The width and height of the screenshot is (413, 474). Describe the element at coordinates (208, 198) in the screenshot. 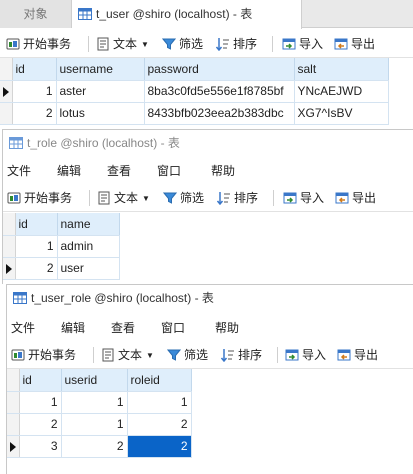

I see `toolbar: 开始事务 文本 ▼ 筛选 排序 导入 导出` at that location.